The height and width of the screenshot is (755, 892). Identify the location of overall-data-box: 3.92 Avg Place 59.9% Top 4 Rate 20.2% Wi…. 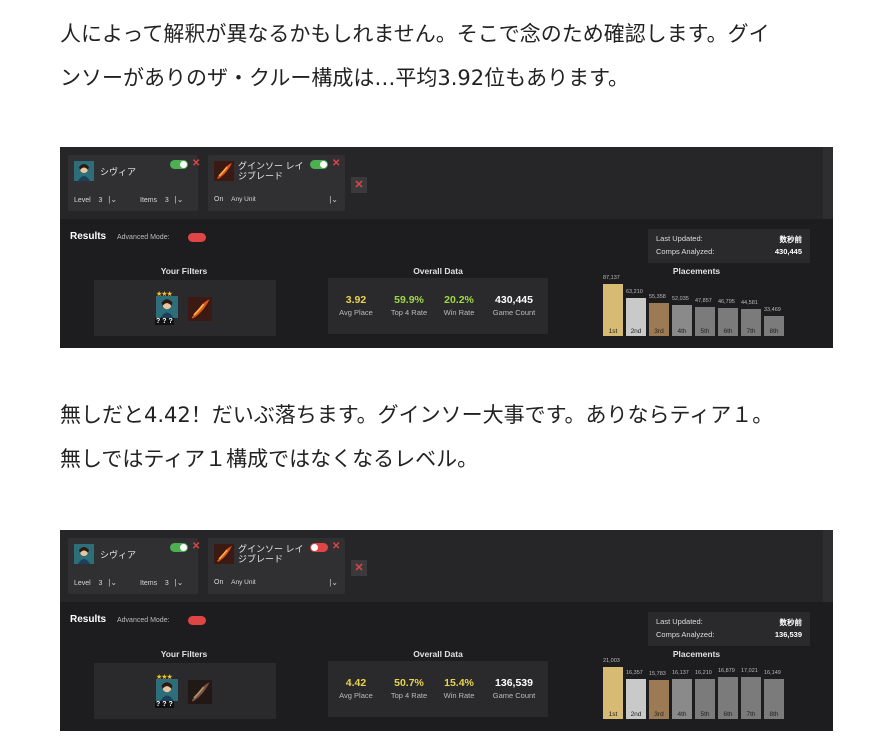
(438, 306).